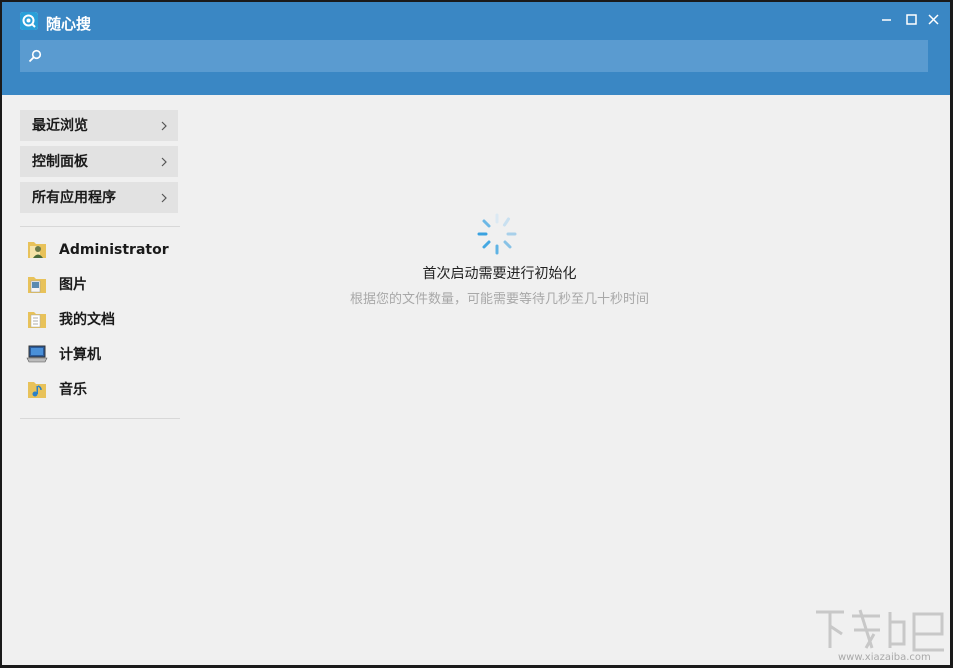  Describe the element at coordinates (499, 299) in the screenshot. I see `init-subtitle: 根据您的文件数量，可能需要等待几秒至几十秒时间` at that location.